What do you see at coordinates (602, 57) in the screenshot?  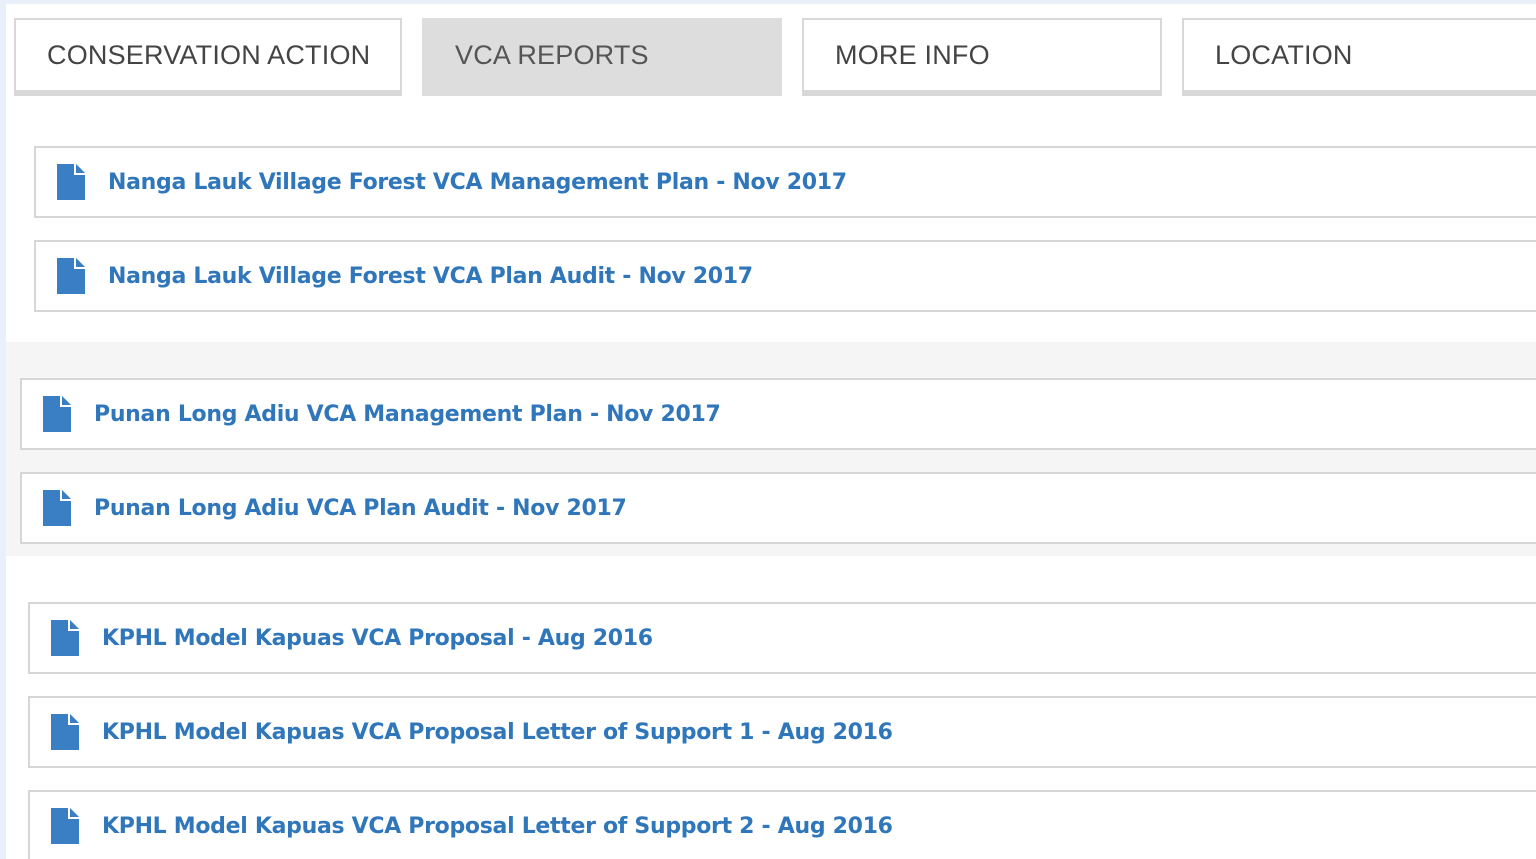 I see `tab-vca-reports: VCA REPORTS` at bounding box center [602, 57].